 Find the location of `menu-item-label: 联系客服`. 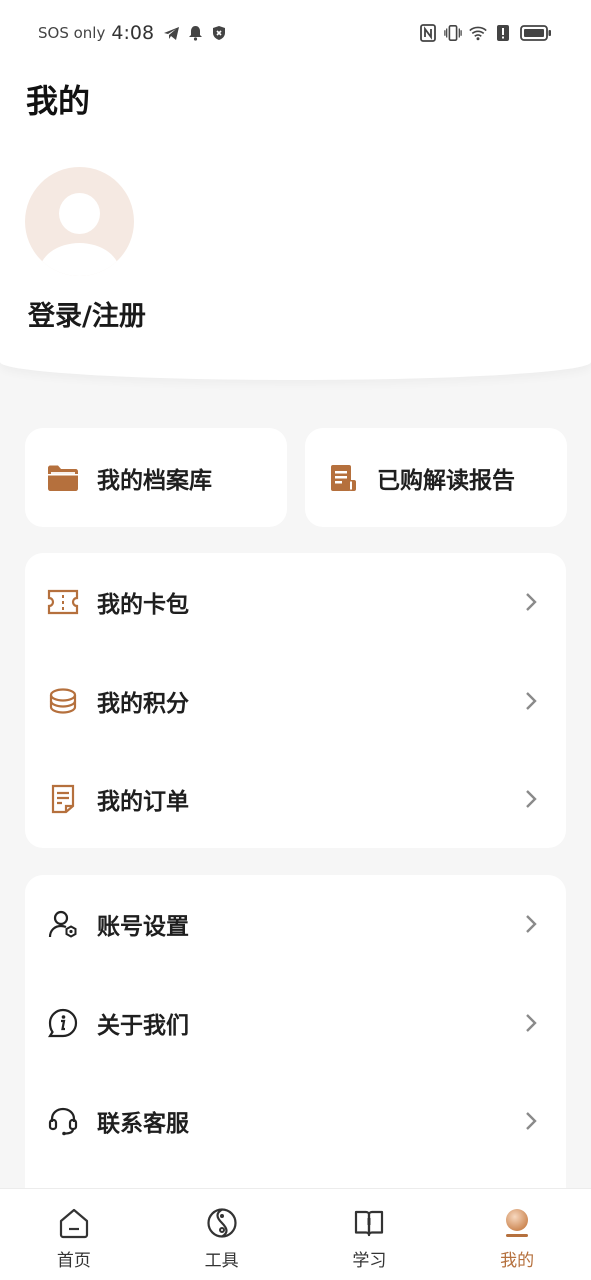

menu-item-label: 联系客服 is located at coordinates (143, 1124).